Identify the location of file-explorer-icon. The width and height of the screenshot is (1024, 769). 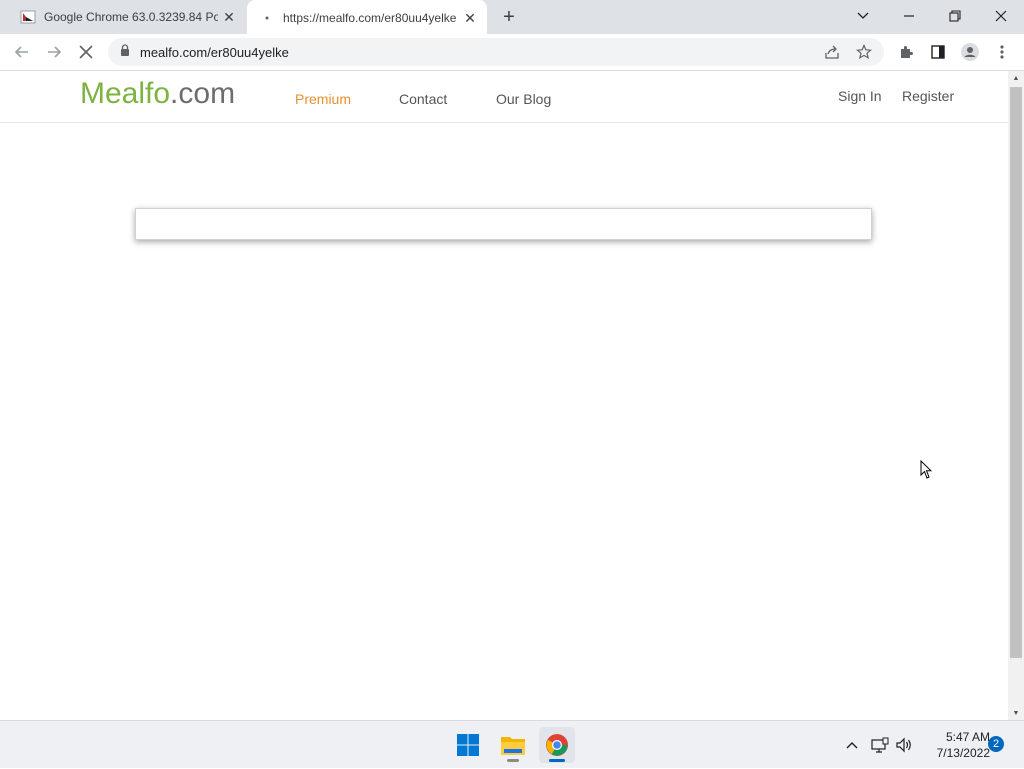
(513, 745).